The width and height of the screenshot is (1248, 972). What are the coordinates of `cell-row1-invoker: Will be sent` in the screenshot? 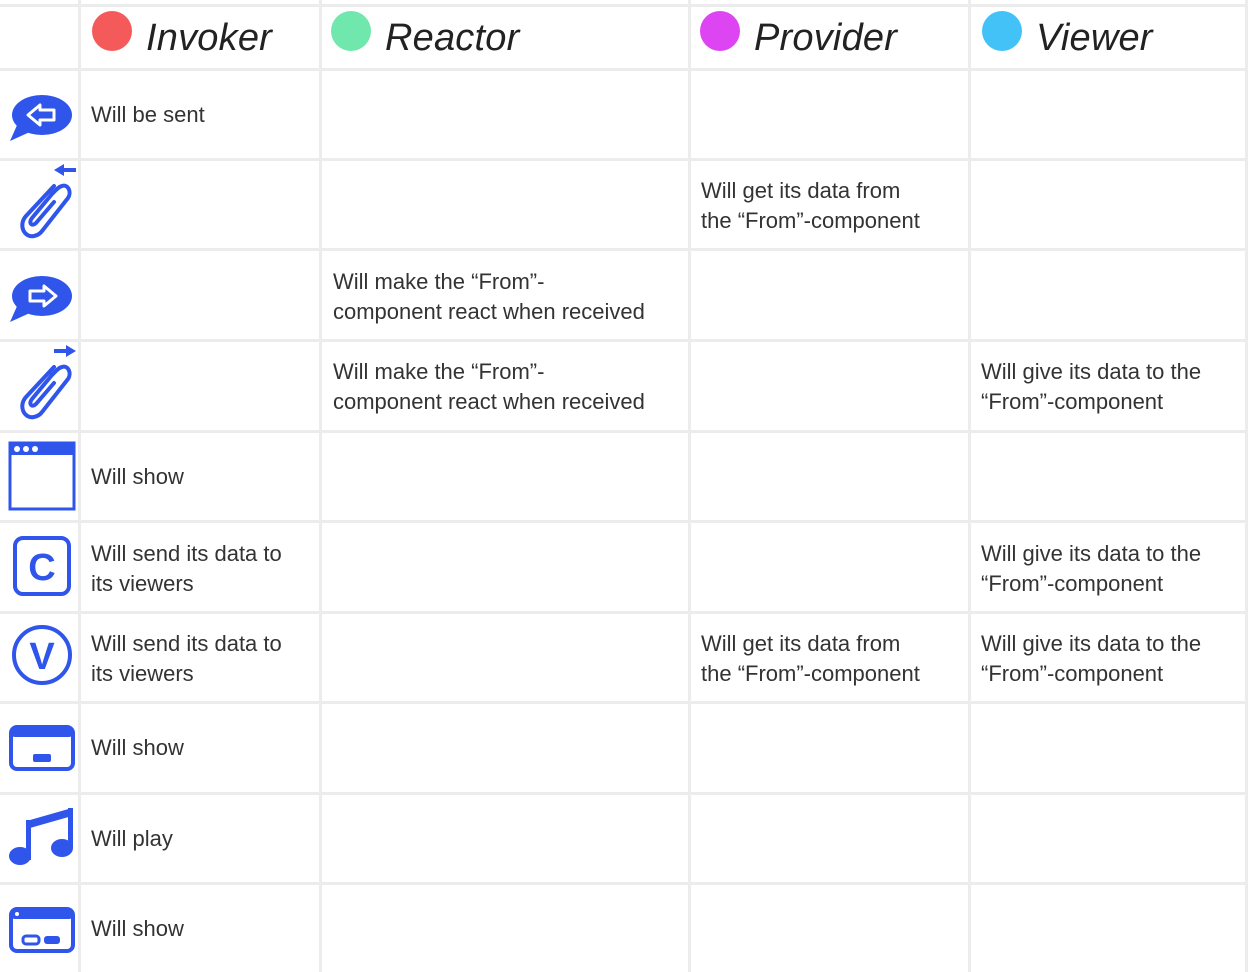 It's located at (201, 114).